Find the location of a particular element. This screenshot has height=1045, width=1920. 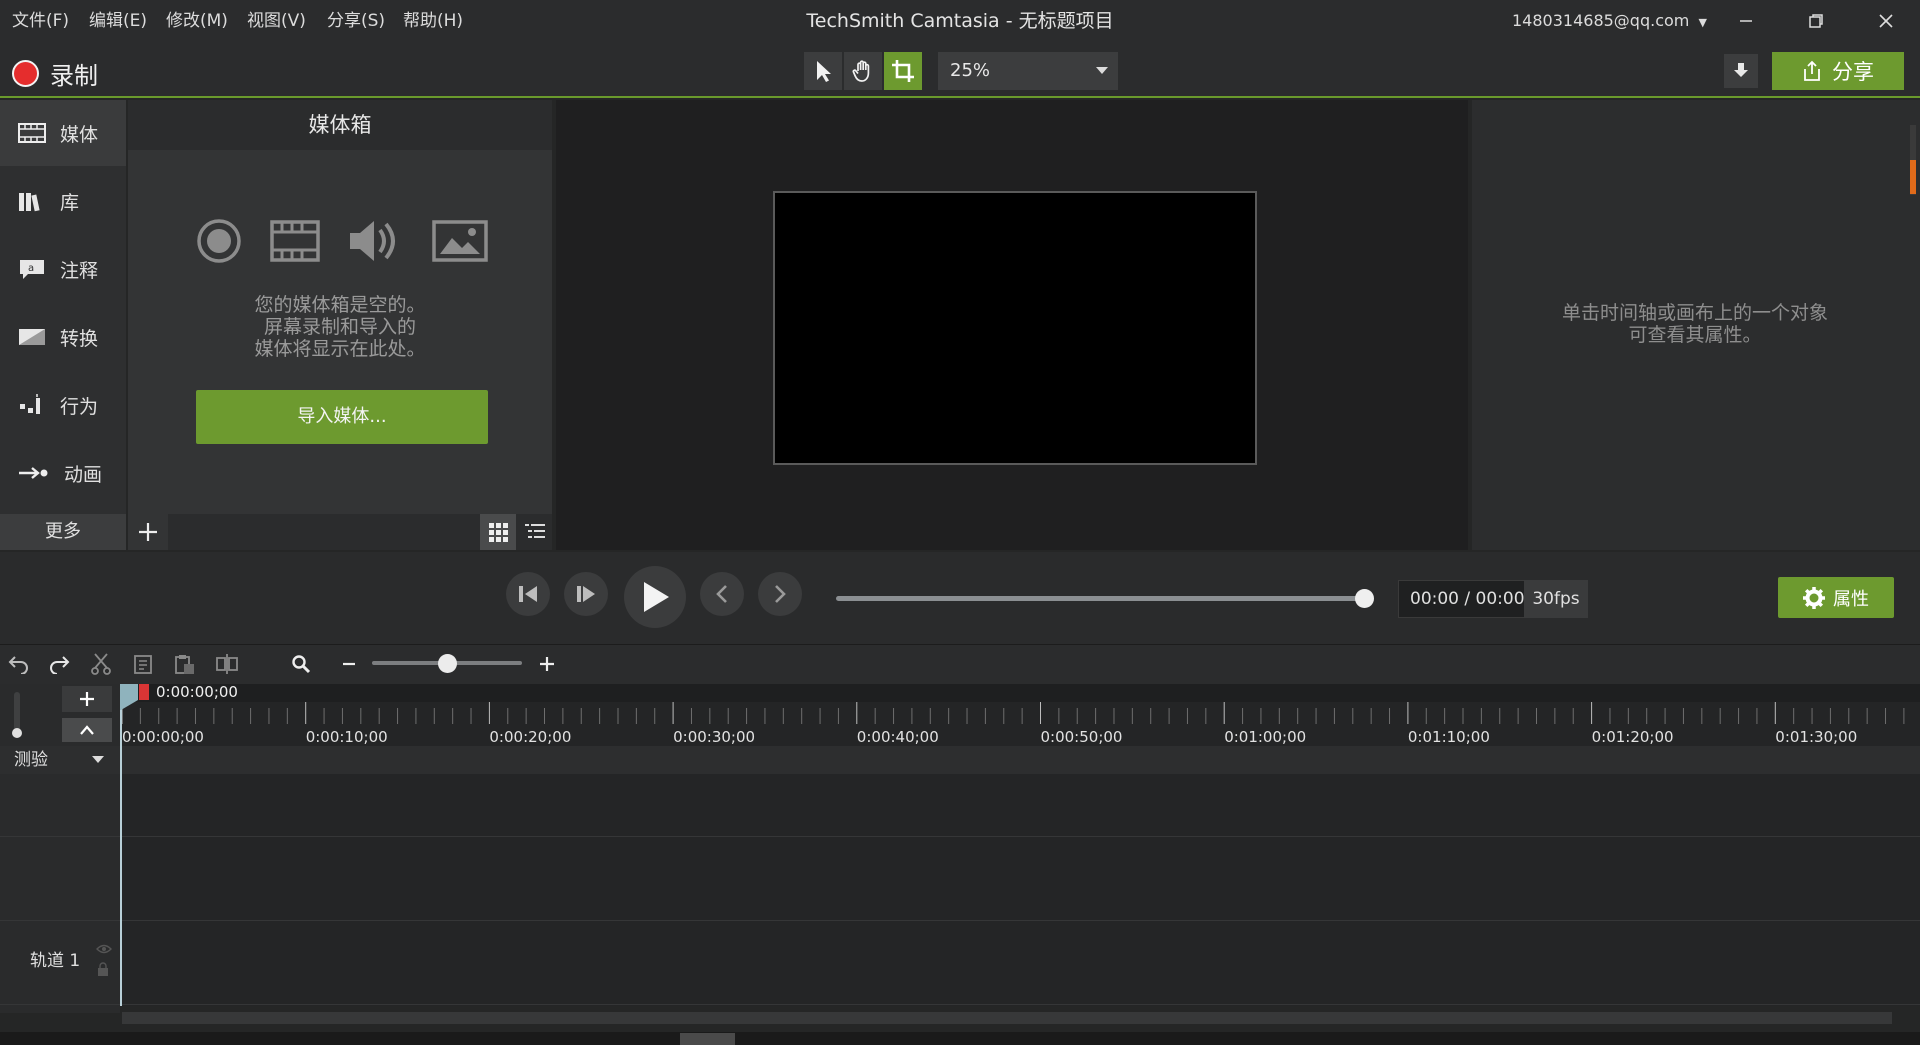

cut-button is located at coordinates (101, 664).